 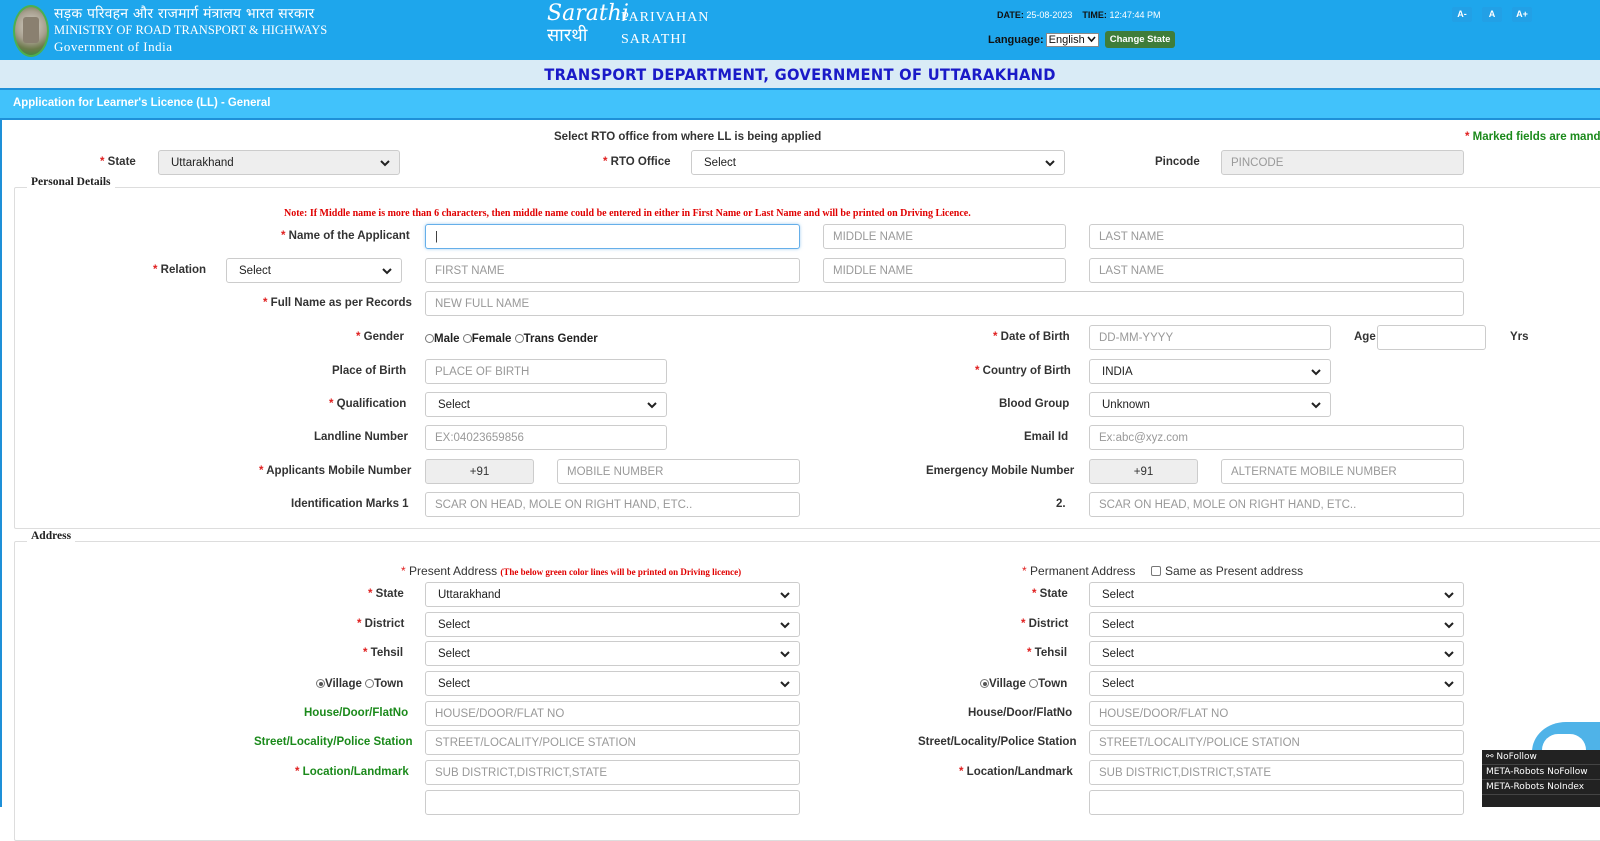 I want to click on applicant-first-name-input: |, so click(x=612, y=236).